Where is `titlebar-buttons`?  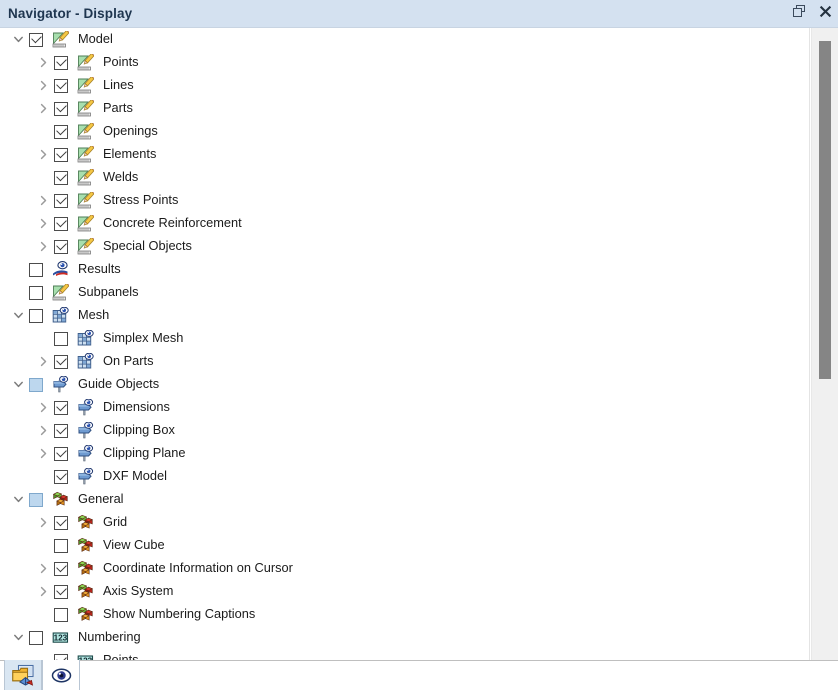
titlebar-buttons is located at coordinates (812, 13).